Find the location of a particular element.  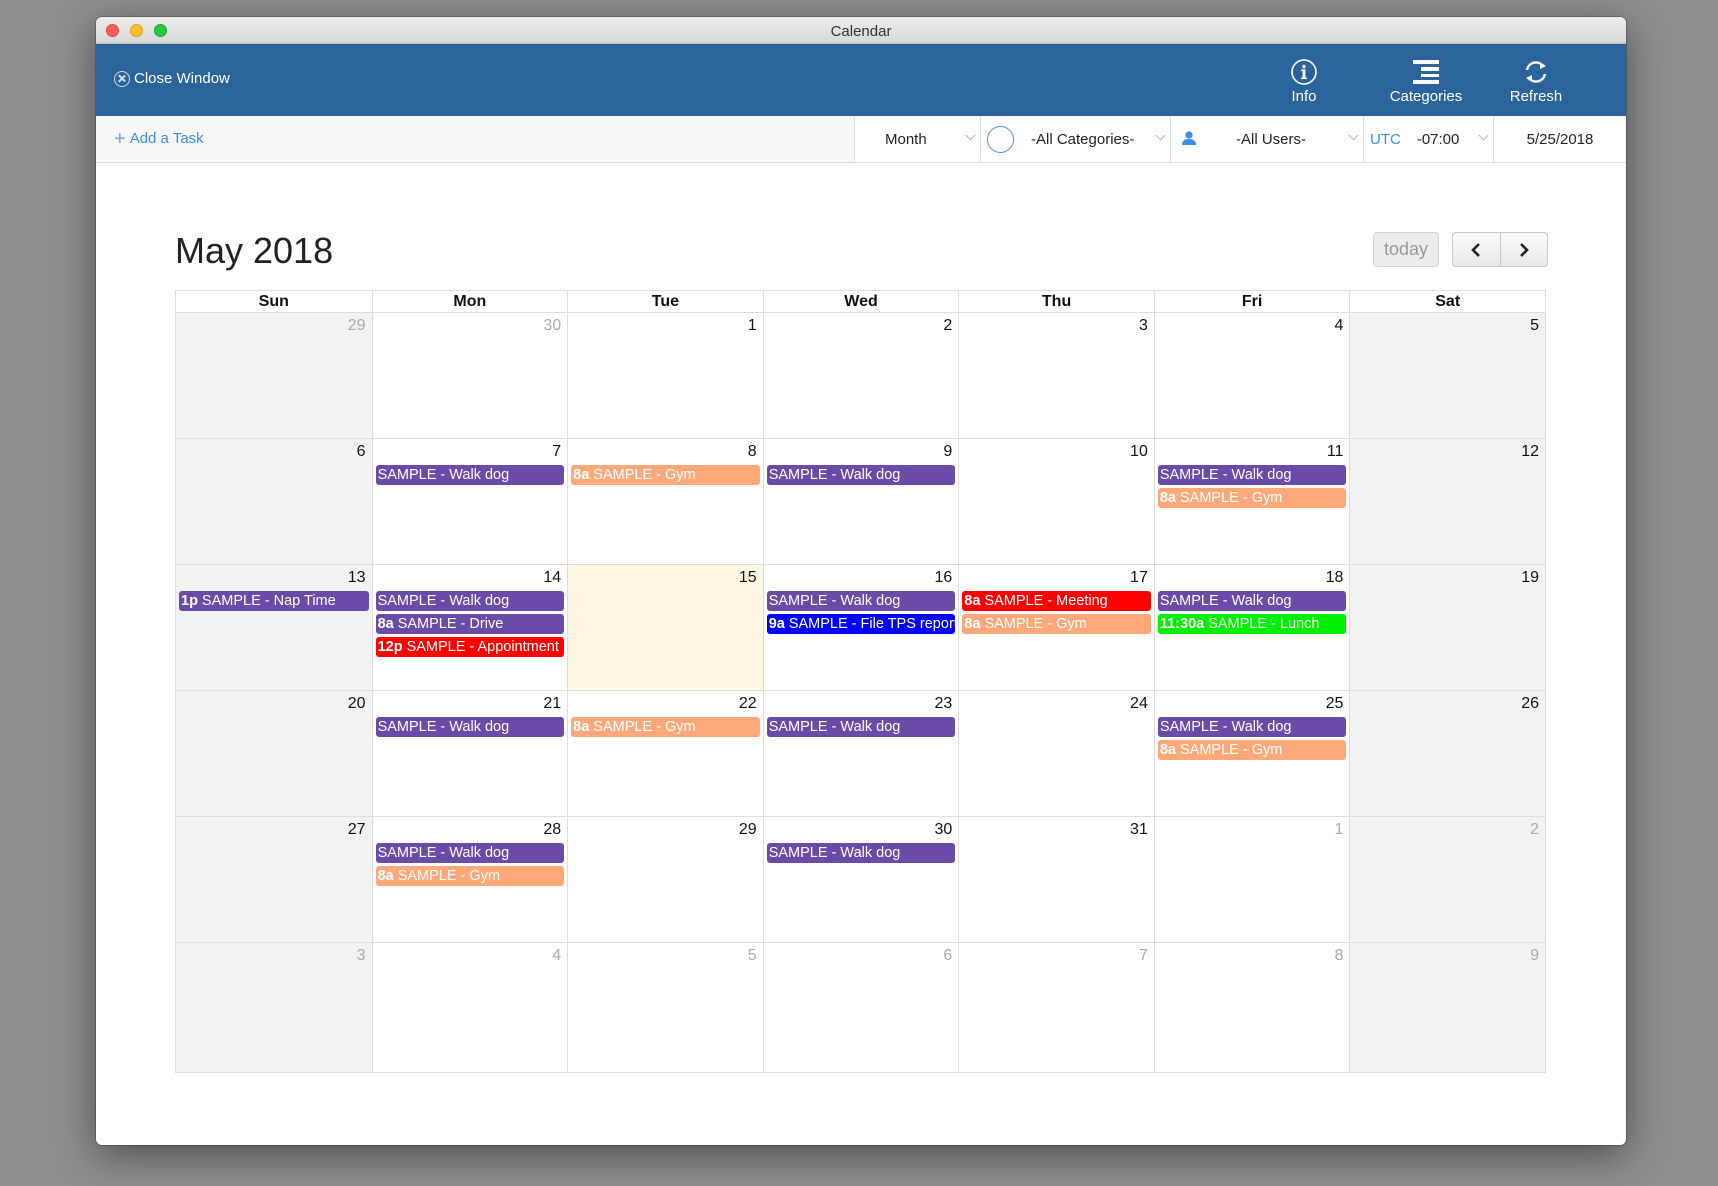

day-number: 4 is located at coordinates (1339, 326).